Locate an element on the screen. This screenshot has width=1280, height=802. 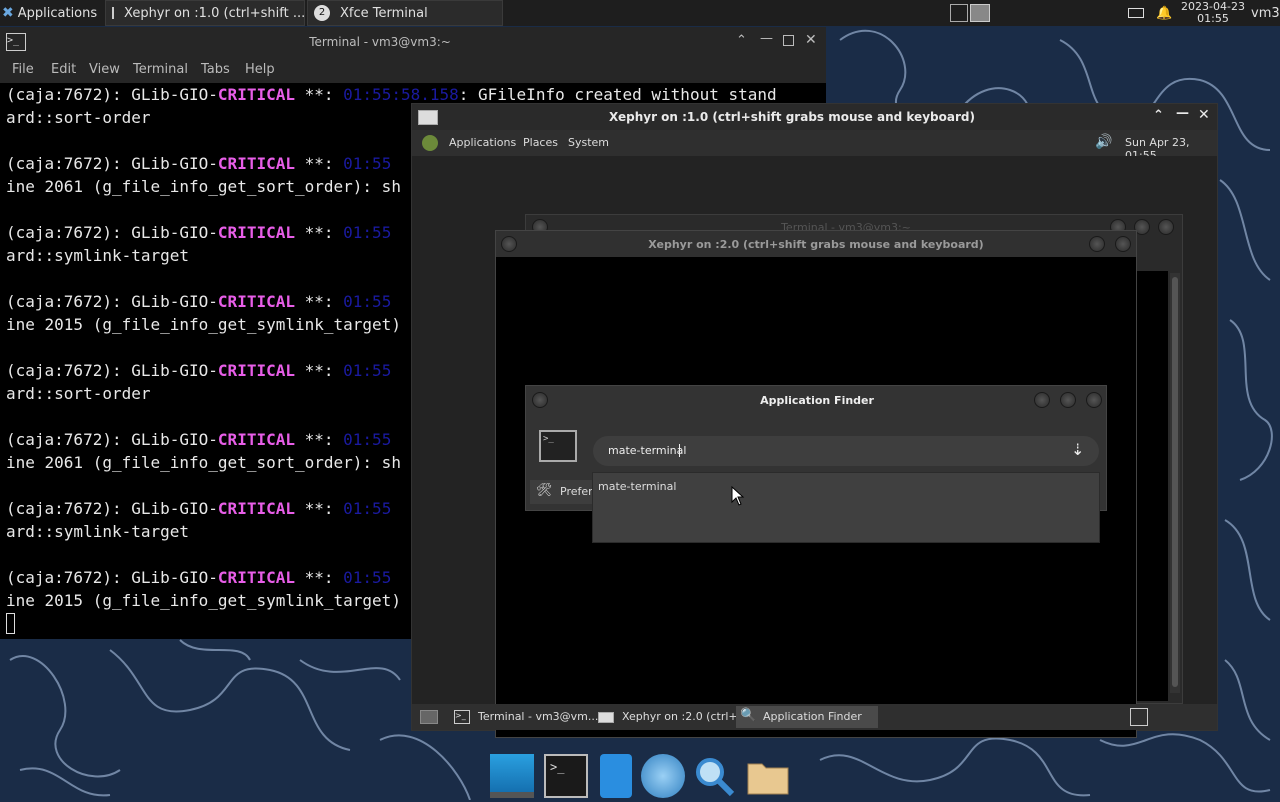
user-name: vm3 is located at coordinates (1265, 13).